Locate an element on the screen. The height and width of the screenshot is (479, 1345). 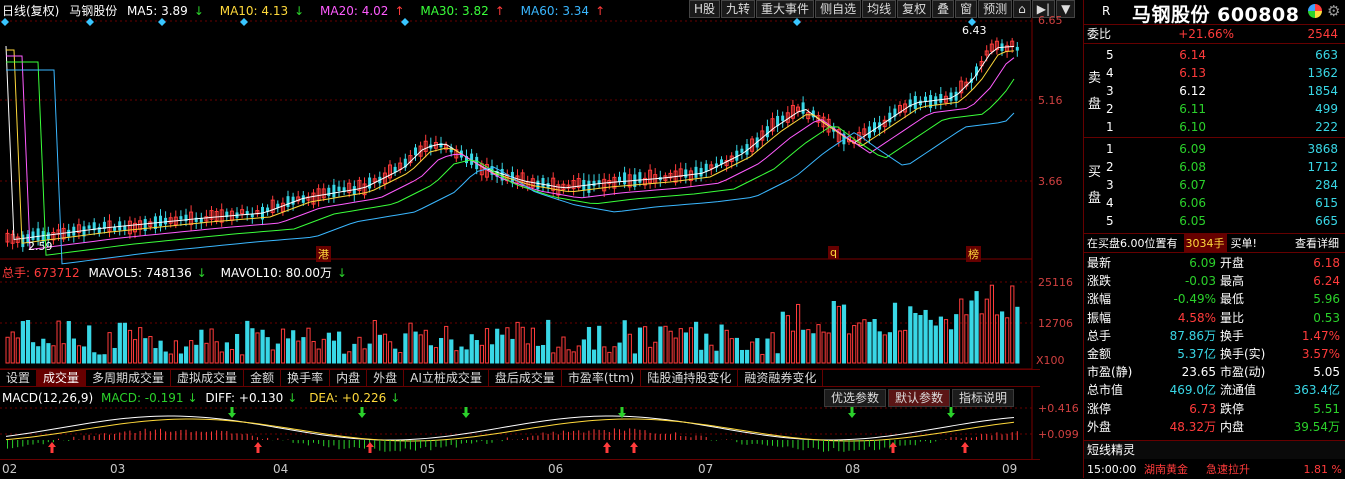
jiuzhuan-button: 九转 is located at coordinates (738, 9).